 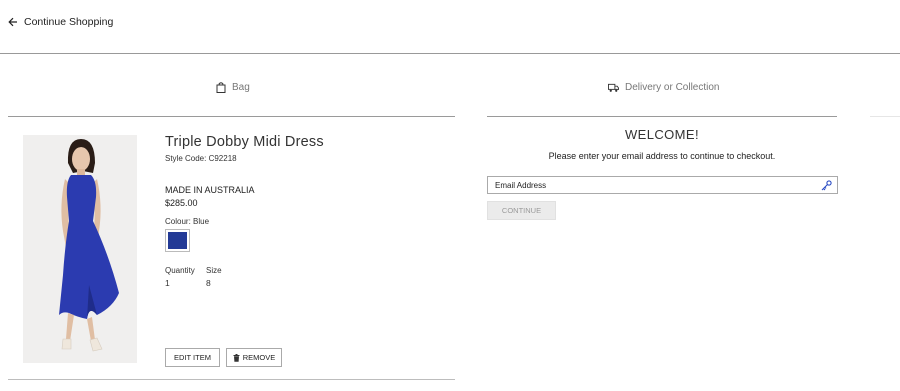 I want to click on arrow-left-icon, so click(x=12, y=22).